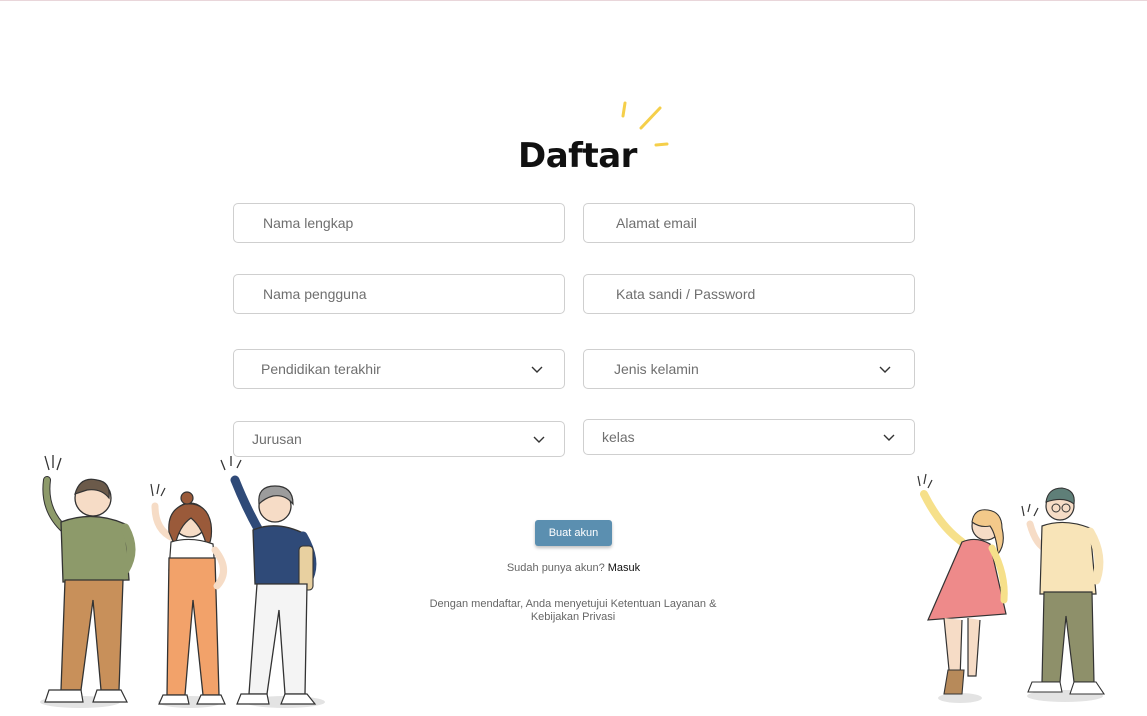 The width and height of the screenshot is (1147, 716). What do you see at coordinates (412, 294) in the screenshot?
I see `username-input` at bounding box center [412, 294].